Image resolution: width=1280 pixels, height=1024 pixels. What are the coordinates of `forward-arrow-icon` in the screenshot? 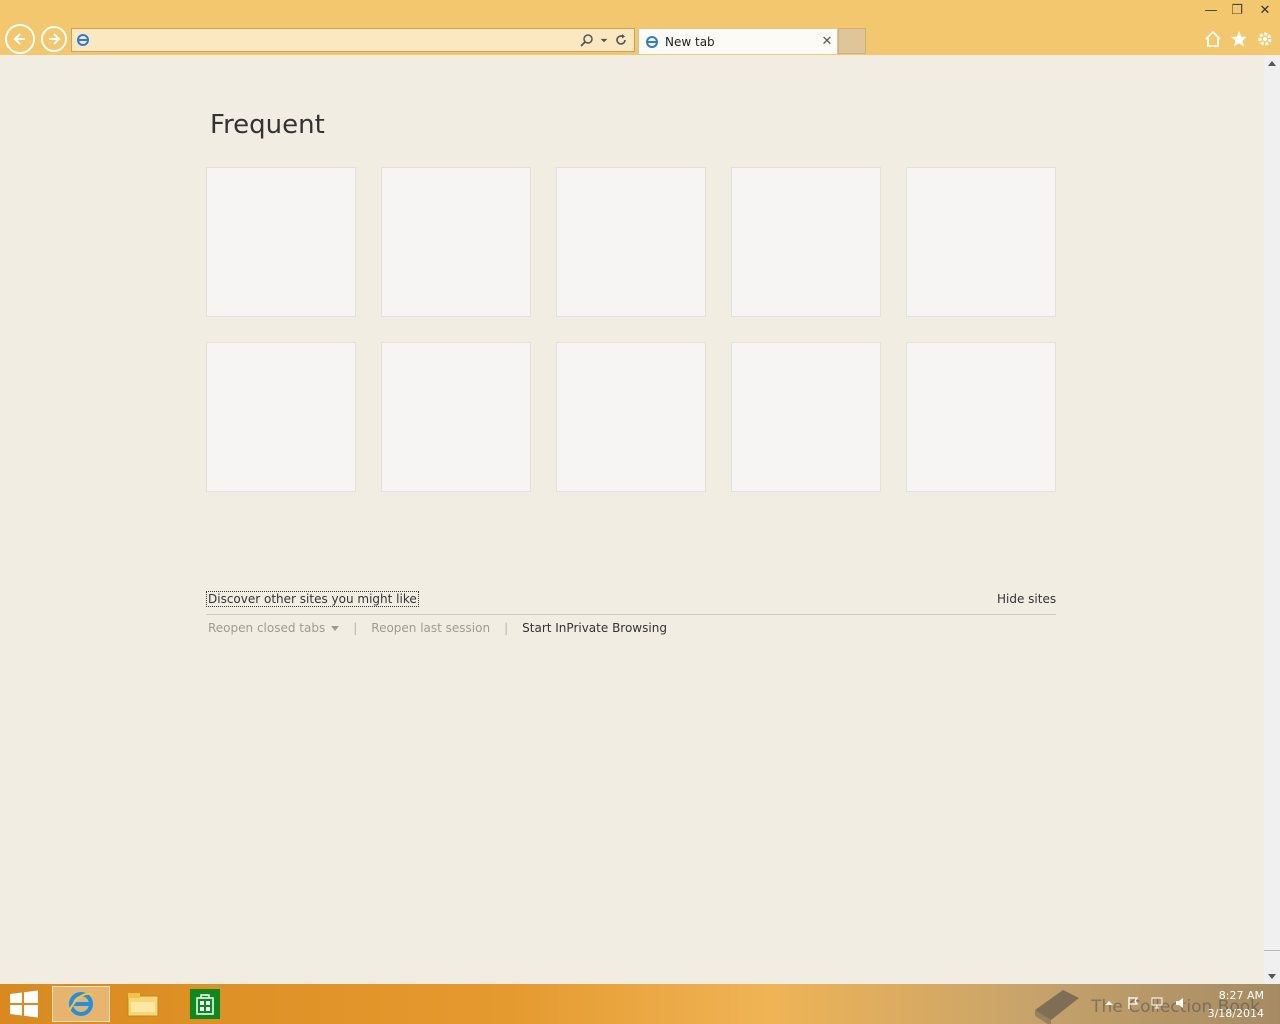 It's located at (55, 39).